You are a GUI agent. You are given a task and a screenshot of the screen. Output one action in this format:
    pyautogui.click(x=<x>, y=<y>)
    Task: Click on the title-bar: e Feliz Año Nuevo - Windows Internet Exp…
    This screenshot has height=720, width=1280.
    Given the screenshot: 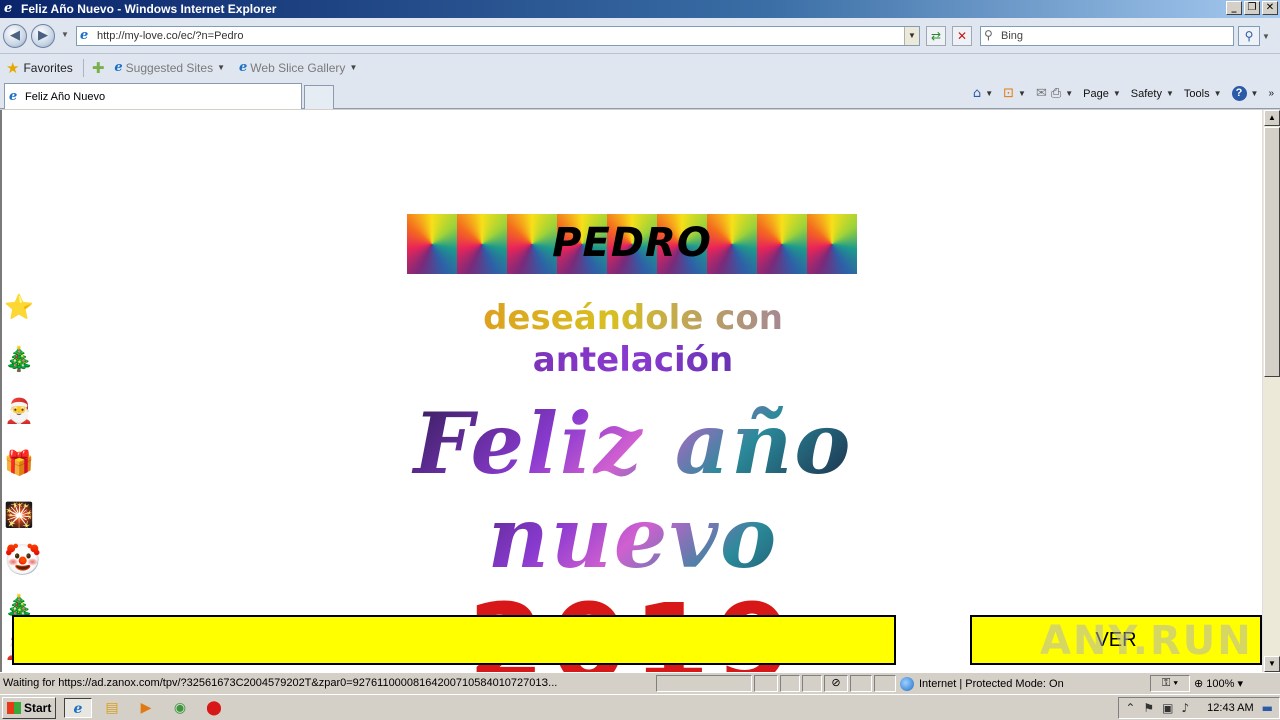 What is the action you would take?
    pyautogui.click(x=640, y=9)
    